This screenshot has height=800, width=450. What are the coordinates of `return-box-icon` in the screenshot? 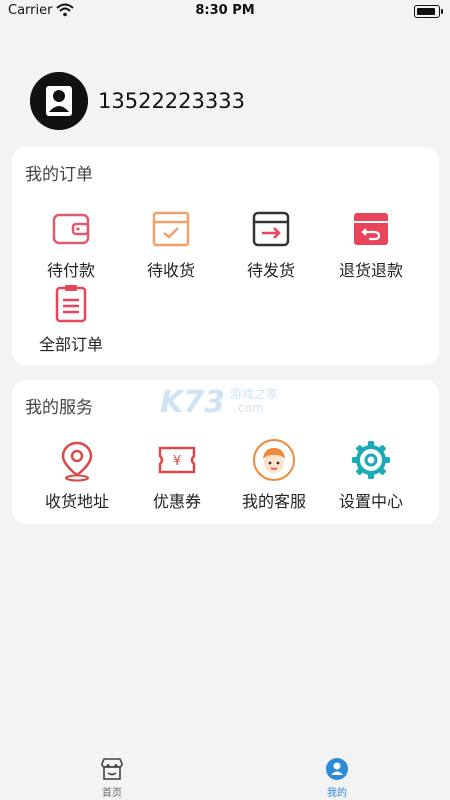 It's located at (371, 229).